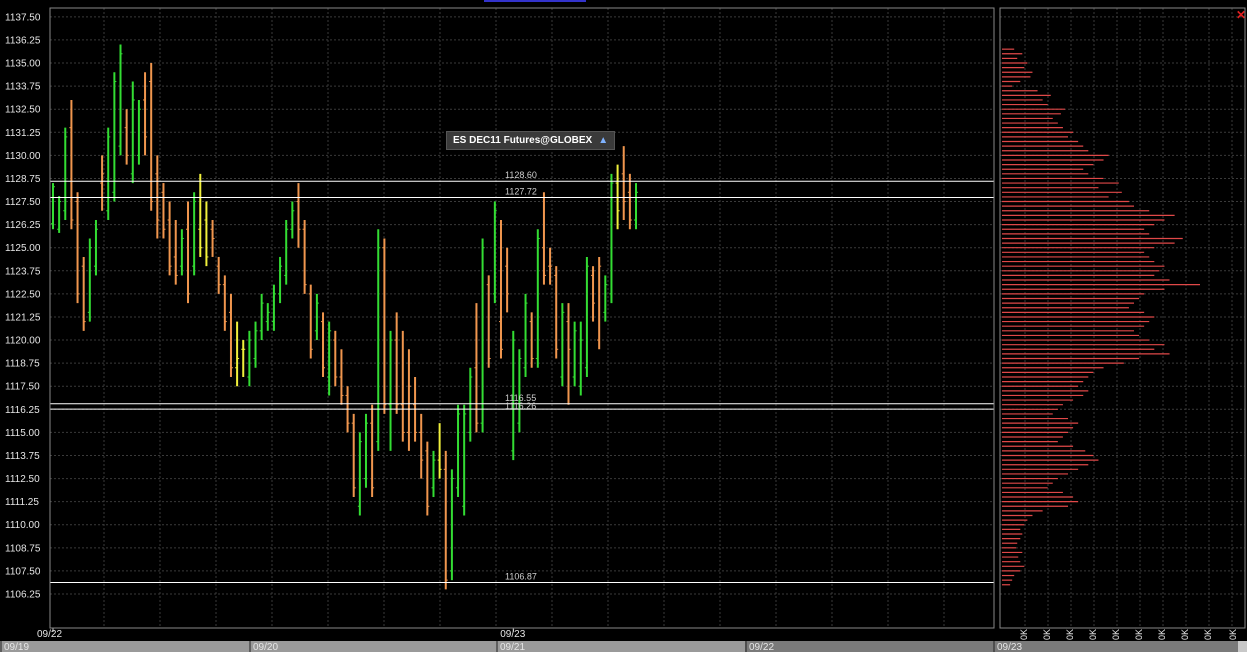  I want to click on y-tick-label: 1110.00, so click(22, 525).